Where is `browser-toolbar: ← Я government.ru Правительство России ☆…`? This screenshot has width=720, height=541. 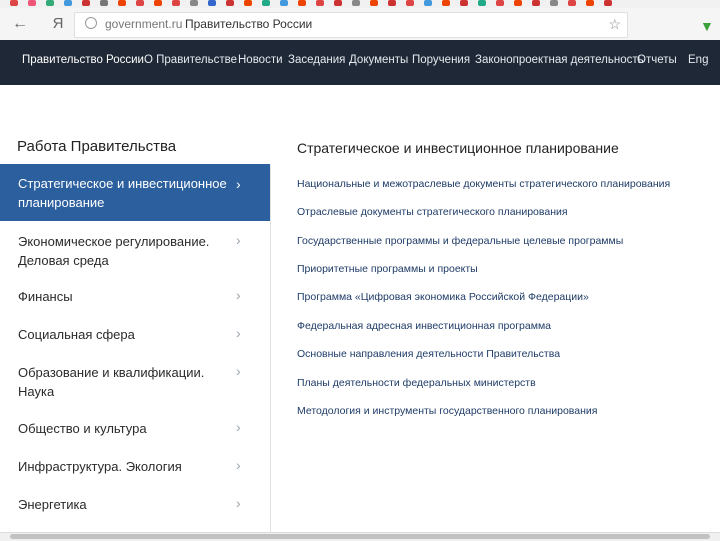 browser-toolbar: ← Я government.ru Правительство России ☆… is located at coordinates (360, 24).